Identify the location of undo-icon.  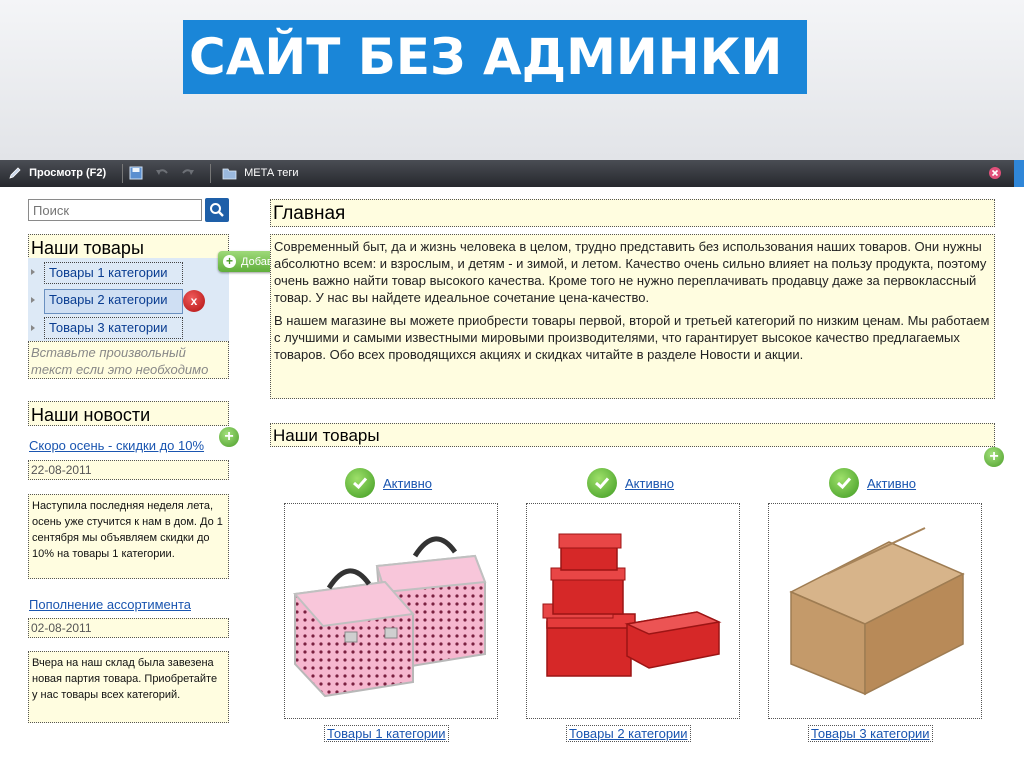
(162, 172).